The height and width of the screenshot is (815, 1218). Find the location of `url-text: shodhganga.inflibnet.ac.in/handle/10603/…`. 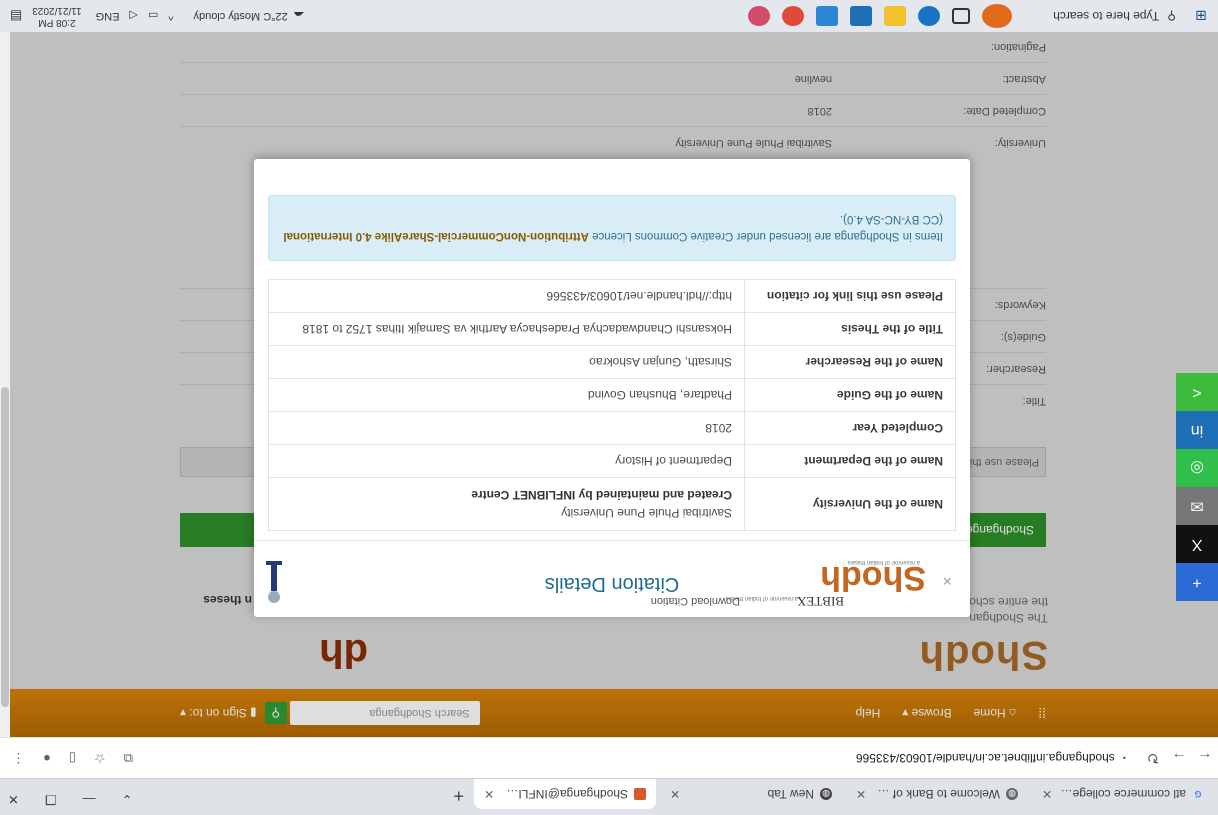

url-text: shodhganga.inflibnet.ac.in/handle/10603/… is located at coordinates (985, 758).